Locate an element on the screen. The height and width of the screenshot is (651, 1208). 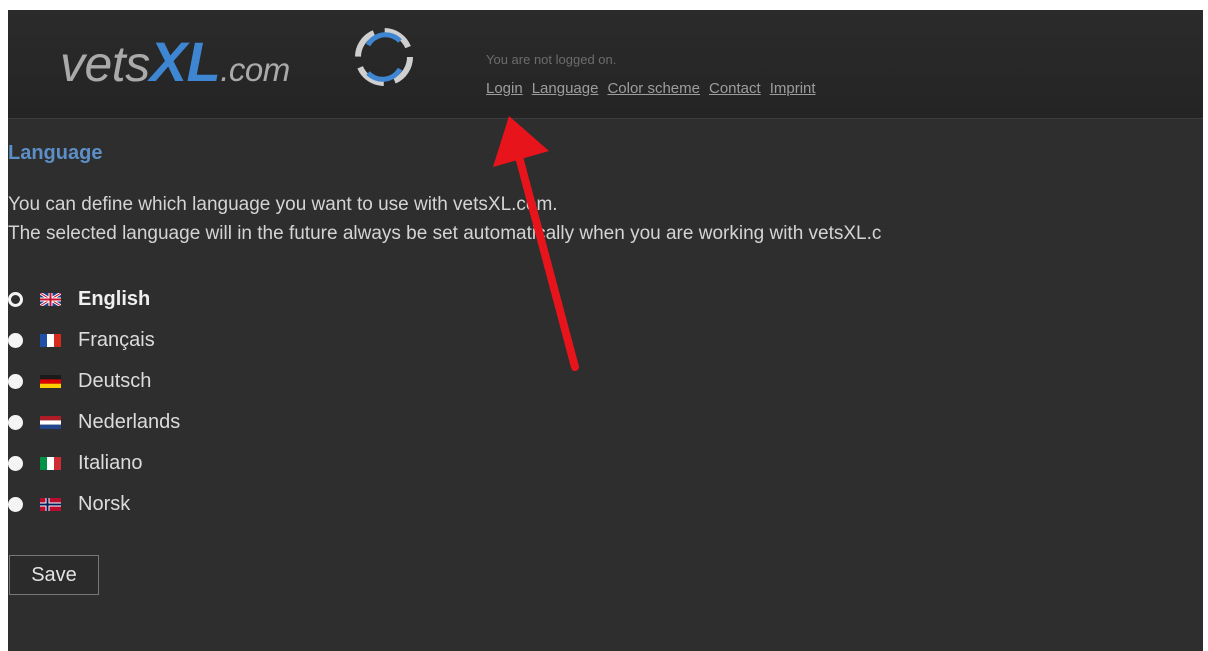
france-flag-icon is located at coordinates (50, 340).